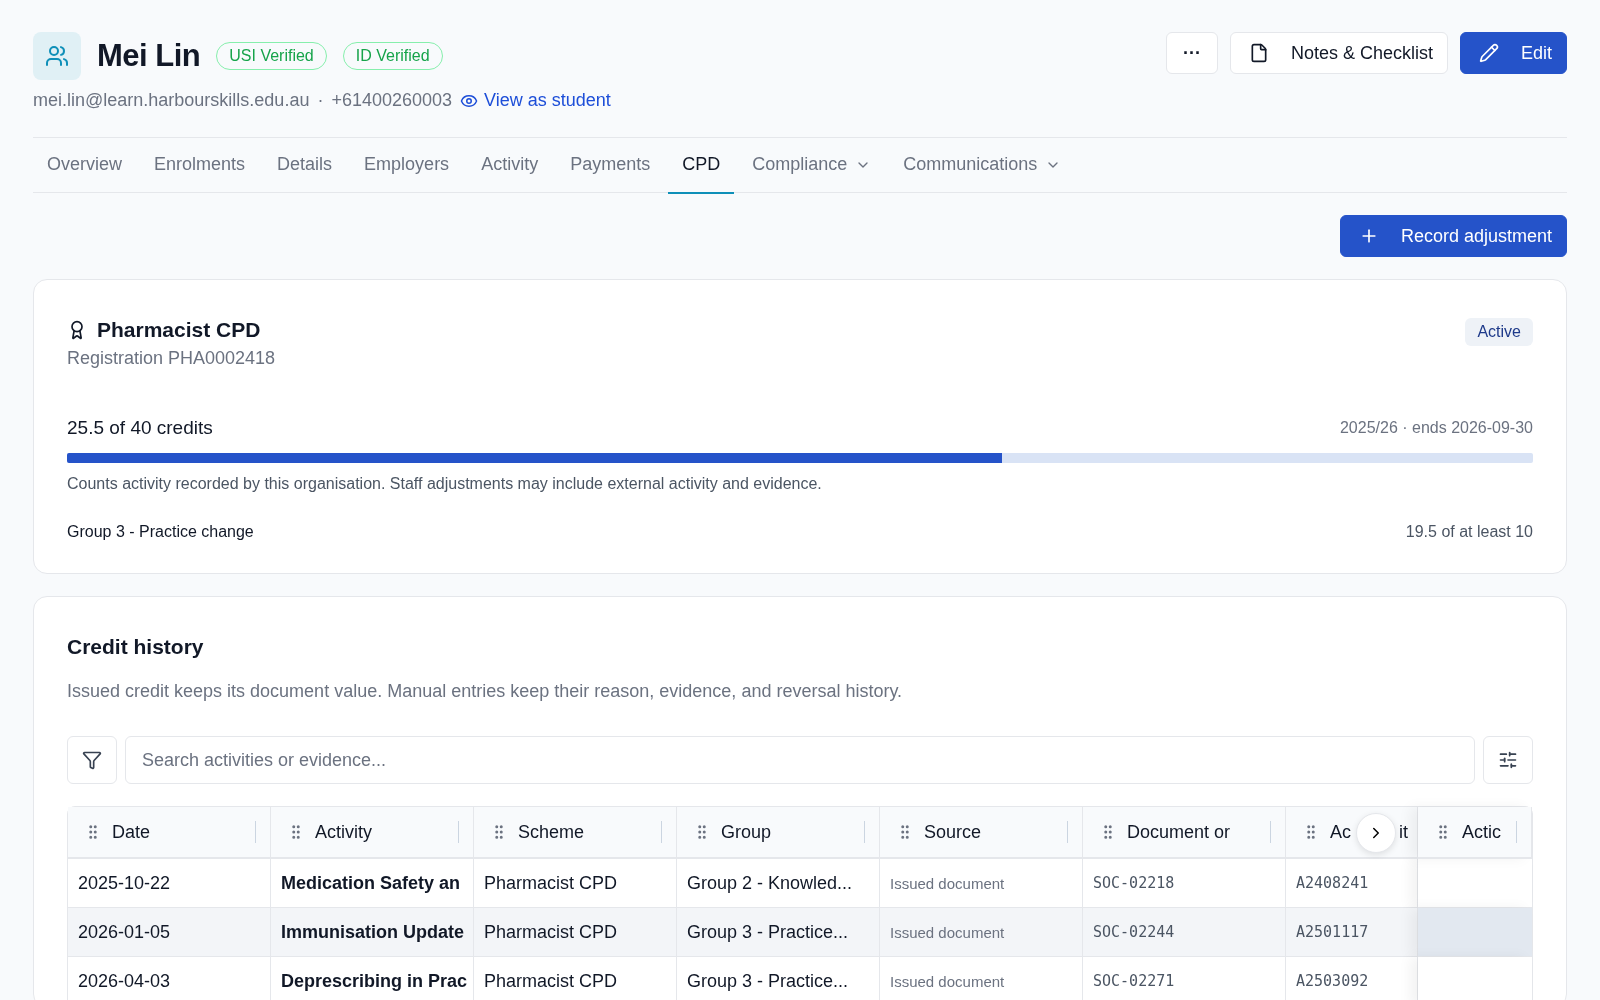 The height and width of the screenshot is (1000, 1600). What do you see at coordinates (372, 883) in the screenshot?
I see `activity-cell: Medication Safety an` at bounding box center [372, 883].